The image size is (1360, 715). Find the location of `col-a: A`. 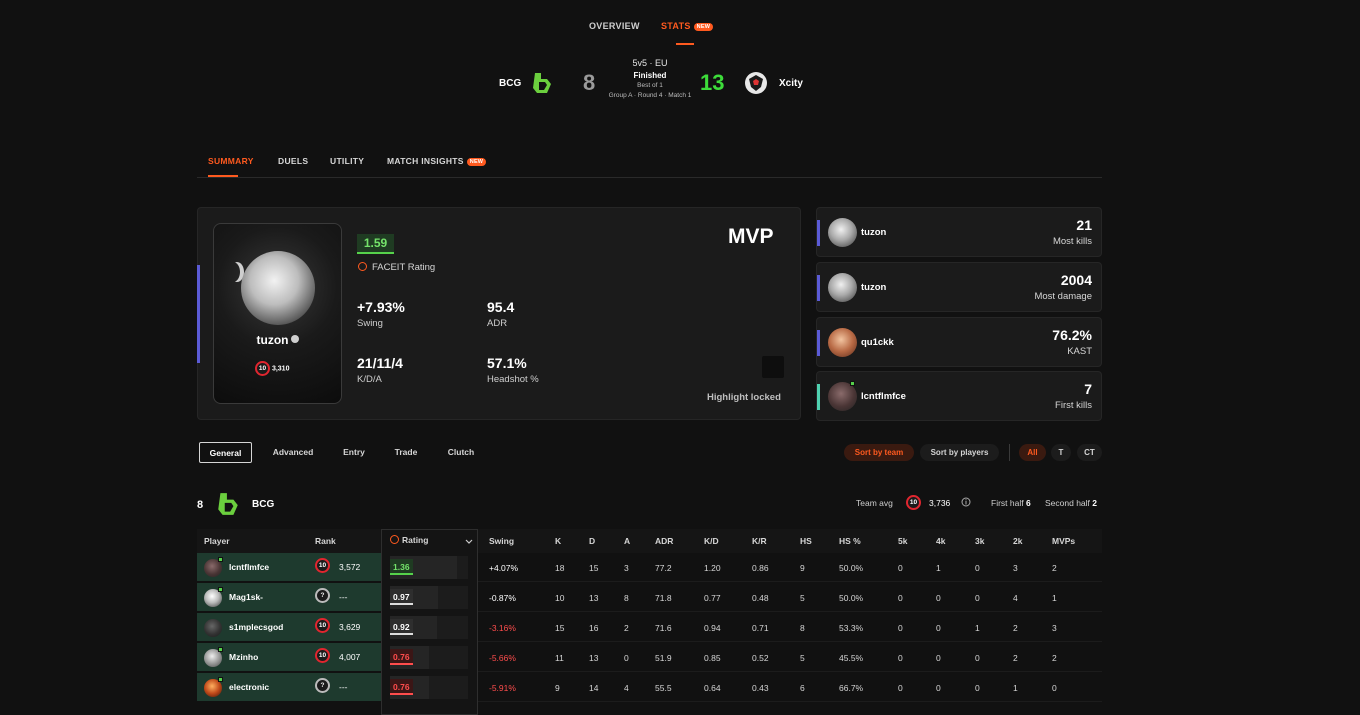

col-a: A is located at coordinates (627, 541).